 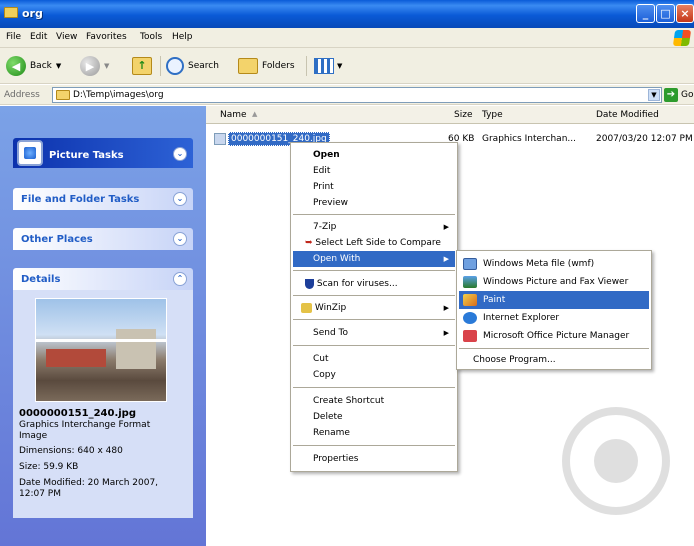 I want to click on menu-item-preview: Preview, so click(x=374, y=203).